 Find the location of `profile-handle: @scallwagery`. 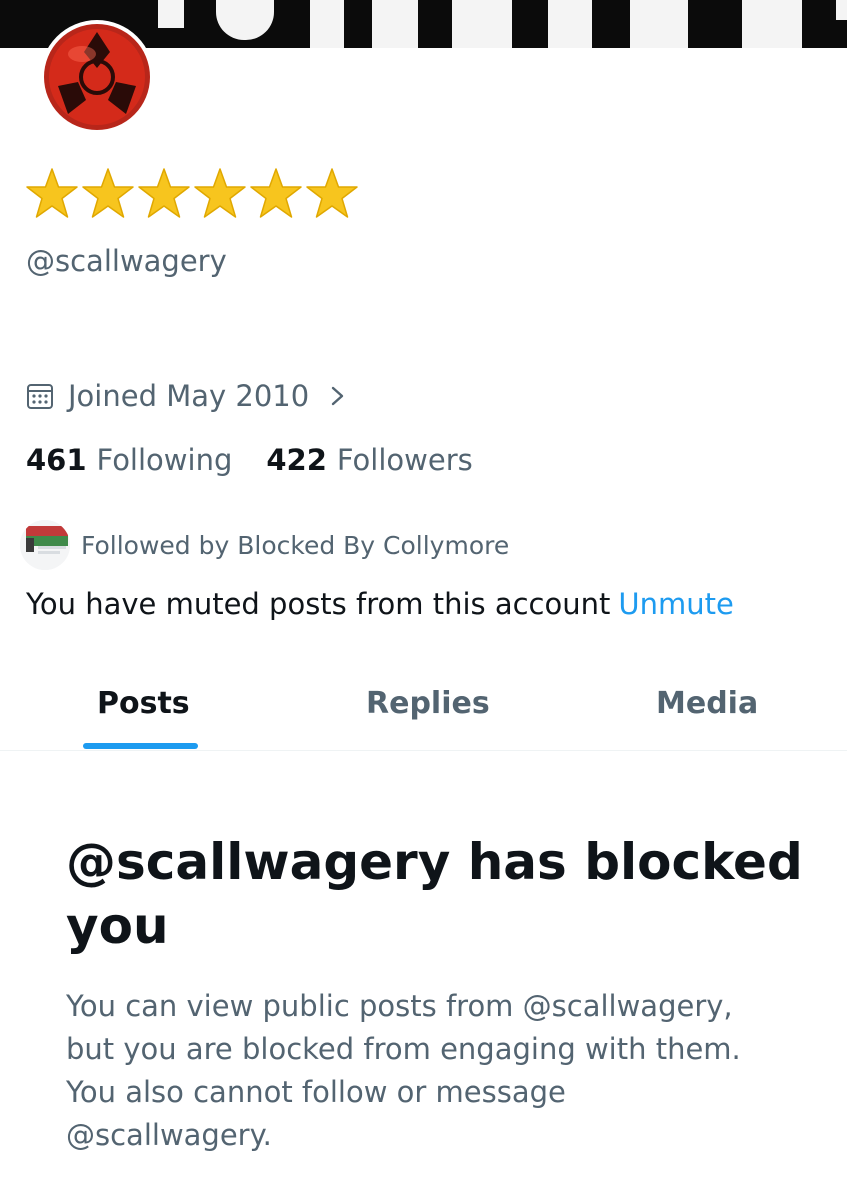

profile-handle: @scallwagery is located at coordinates (126, 261).